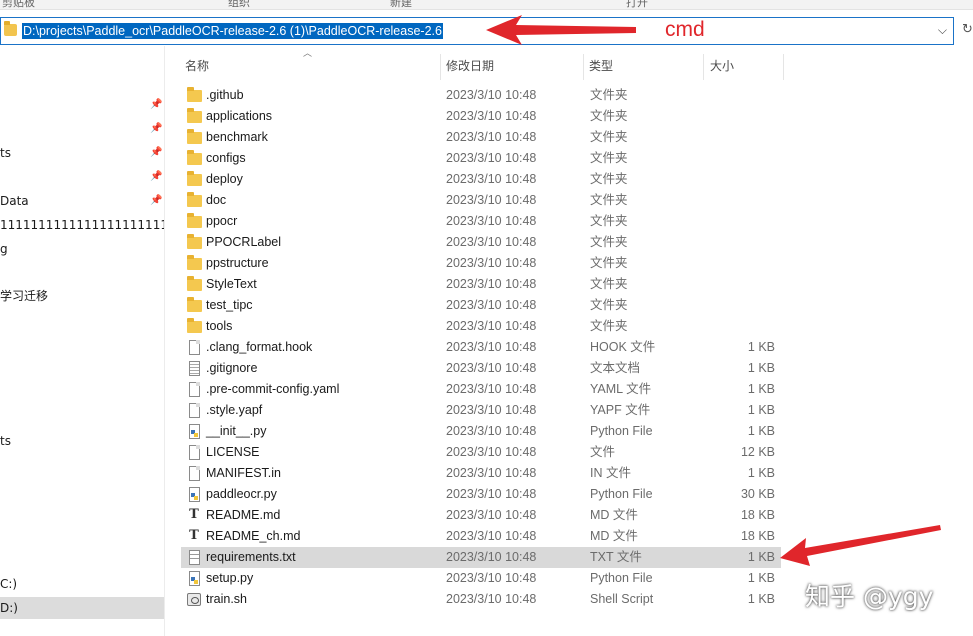 The image size is (973, 636). What do you see at coordinates (224, 179) in the screenshot?
I see `file-name: deploy` at bounding box center [224, 179].